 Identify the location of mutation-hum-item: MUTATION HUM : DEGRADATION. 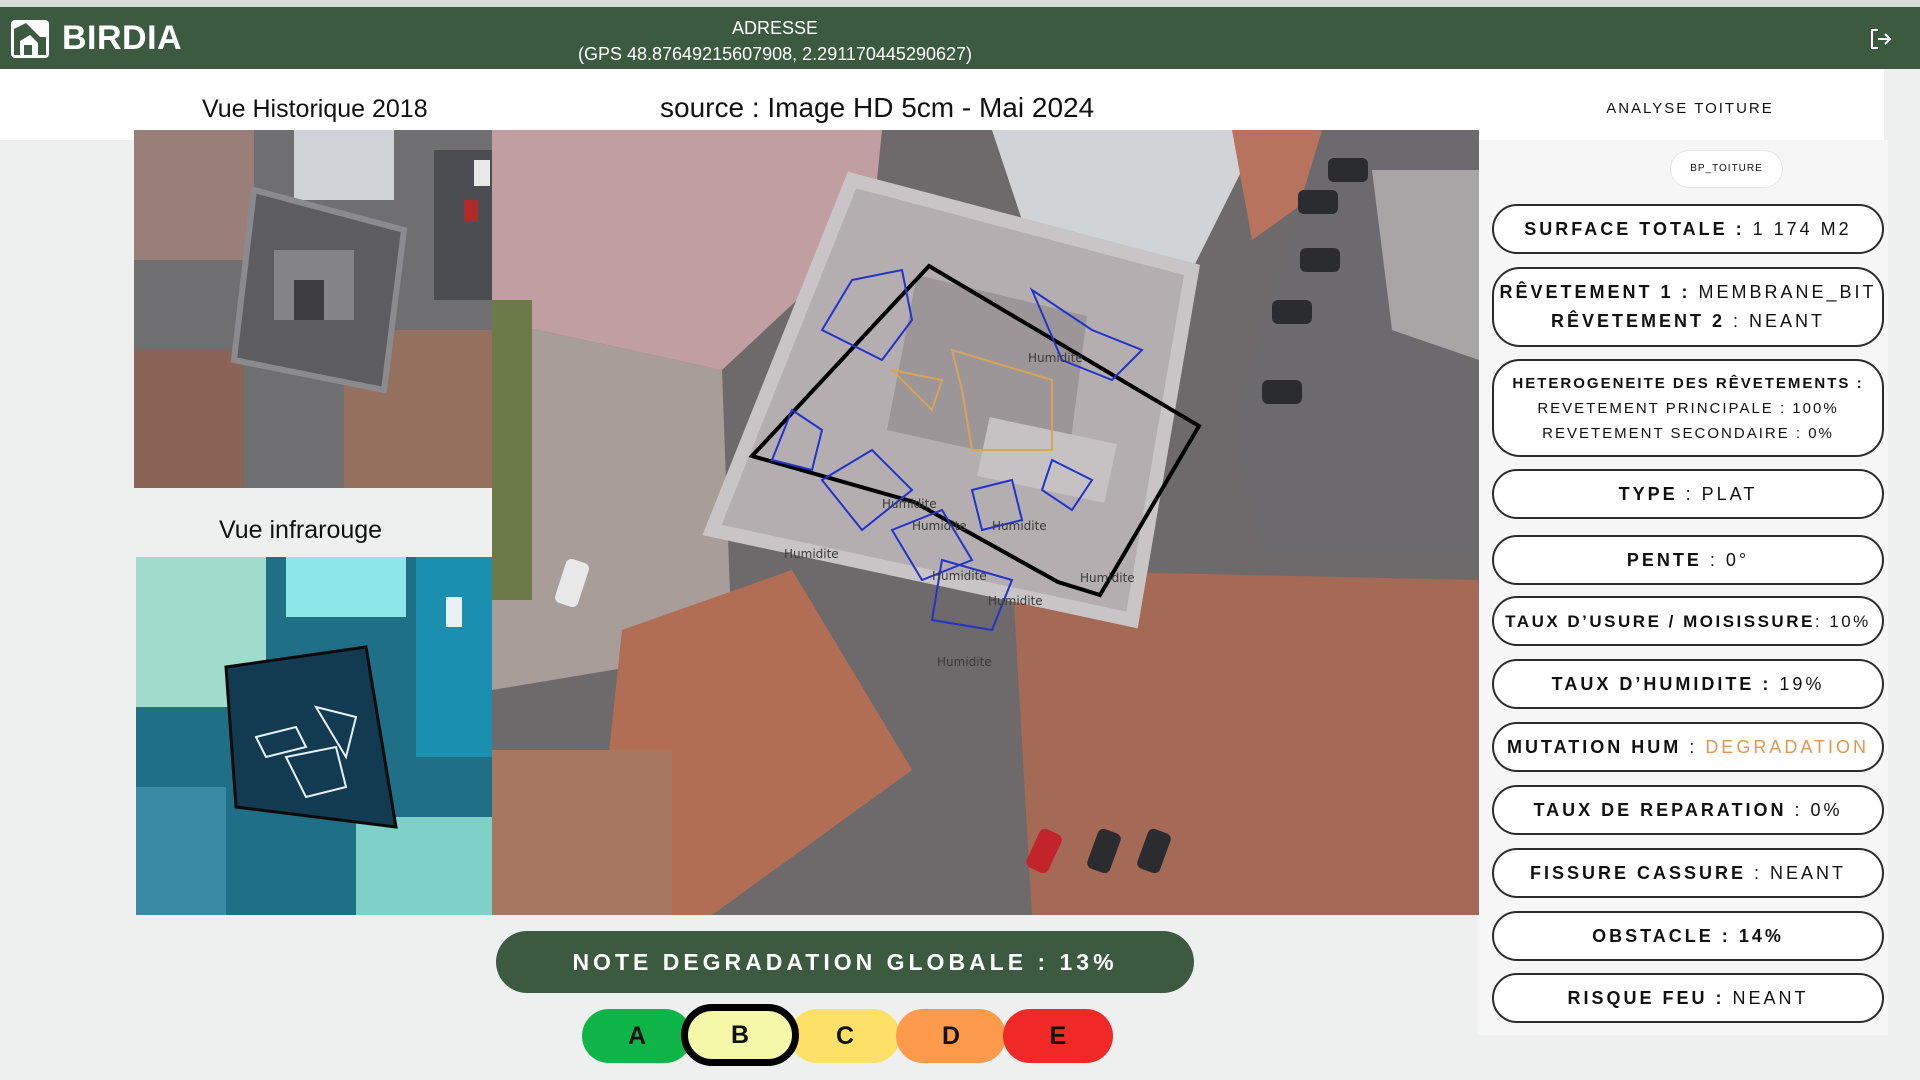
(1688, 747).